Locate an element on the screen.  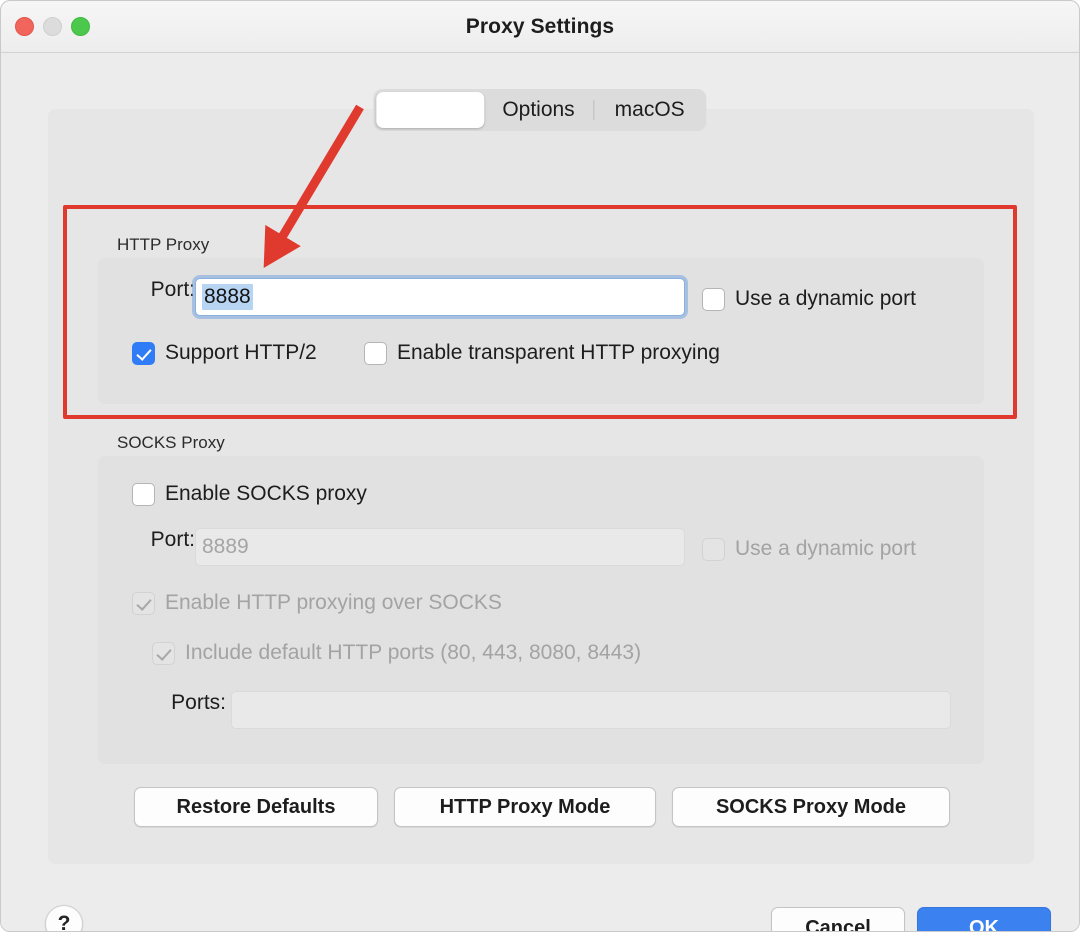
enable-socks-label: Enable SOCKS proxy is located at coordinates (266, 493).